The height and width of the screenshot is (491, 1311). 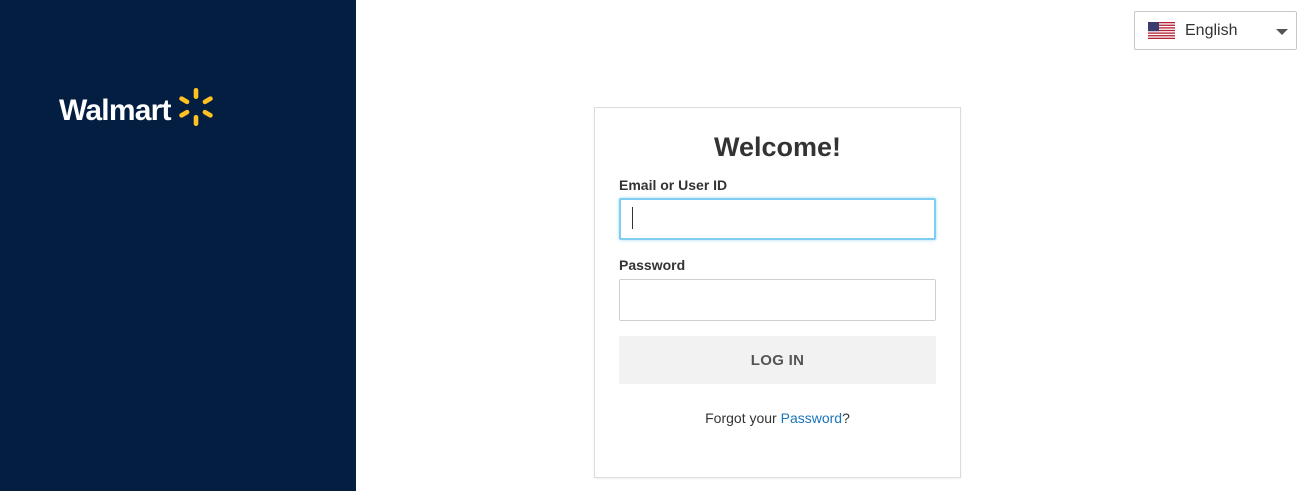 What do you see at coordinates (652, 265) in the screenshot?
I see `password-label: Password` at bounding box center [652, 265].